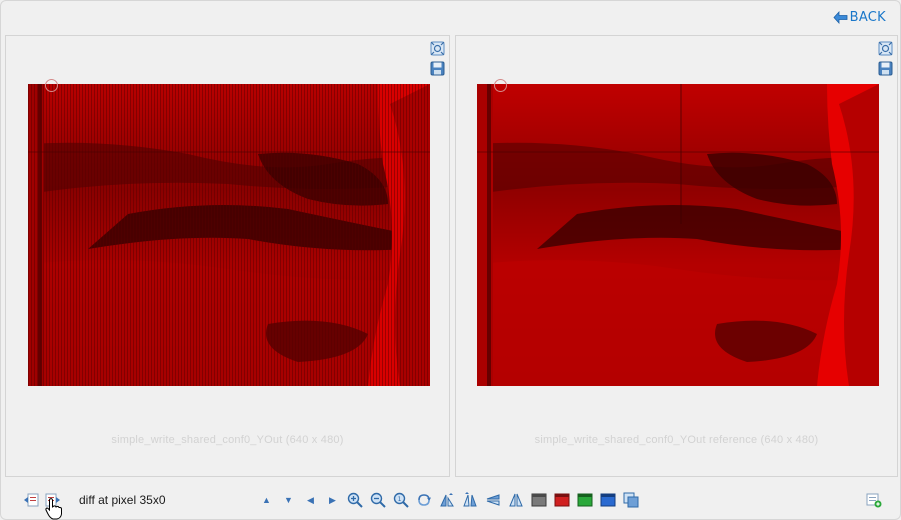  What do you see at coordinates (608, 500) in the screenshot?
I see `blue-channel-icon` at bounding box center [608, 500].